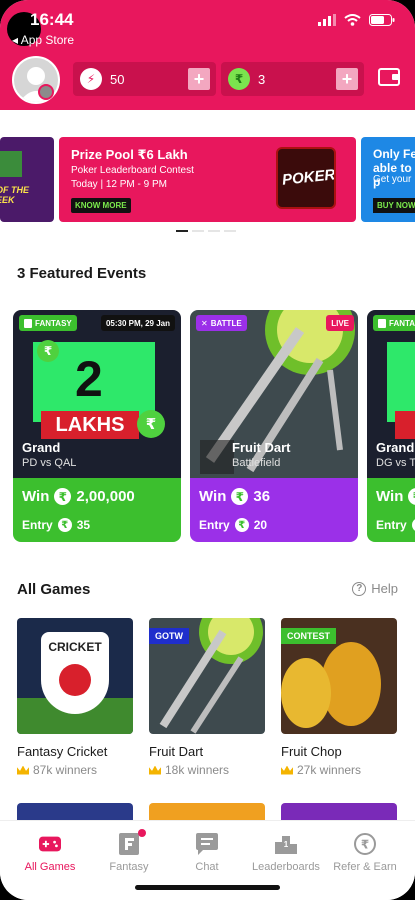  I want to click on back-to-app-store: ◂ App Store, so click(43, 40).